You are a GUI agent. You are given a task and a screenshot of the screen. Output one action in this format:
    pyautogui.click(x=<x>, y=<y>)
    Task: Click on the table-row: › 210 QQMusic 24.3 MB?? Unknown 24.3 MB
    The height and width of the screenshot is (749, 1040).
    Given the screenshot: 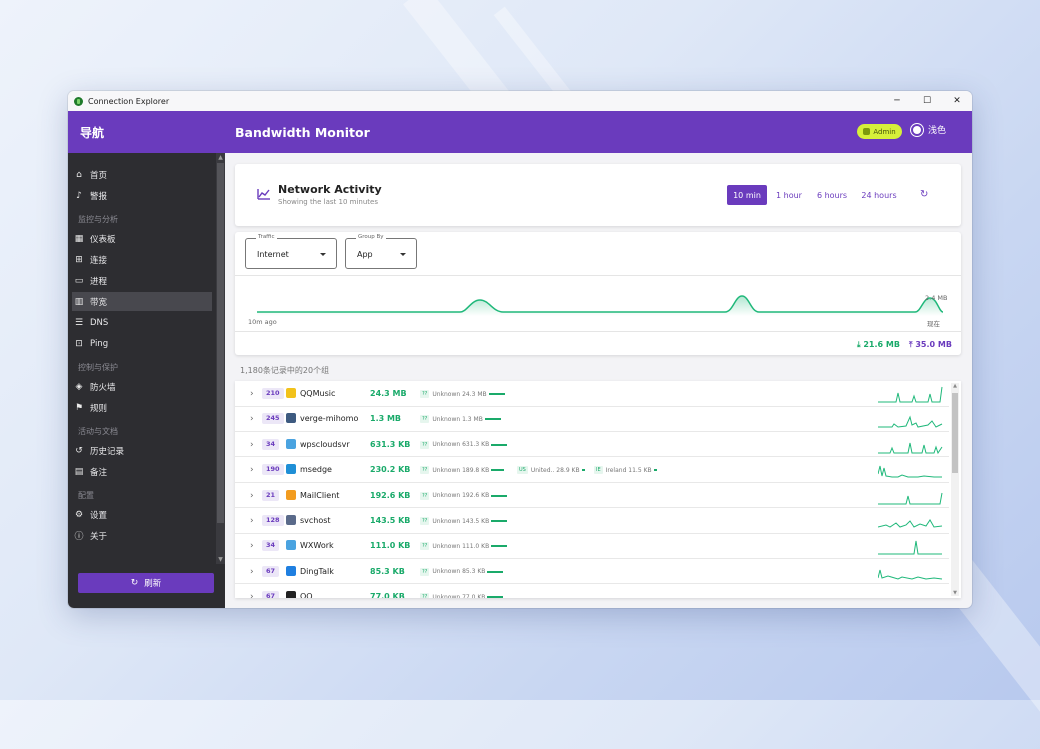 What is the action you would take?
    pyautogui.click(x=592, y=394)
    